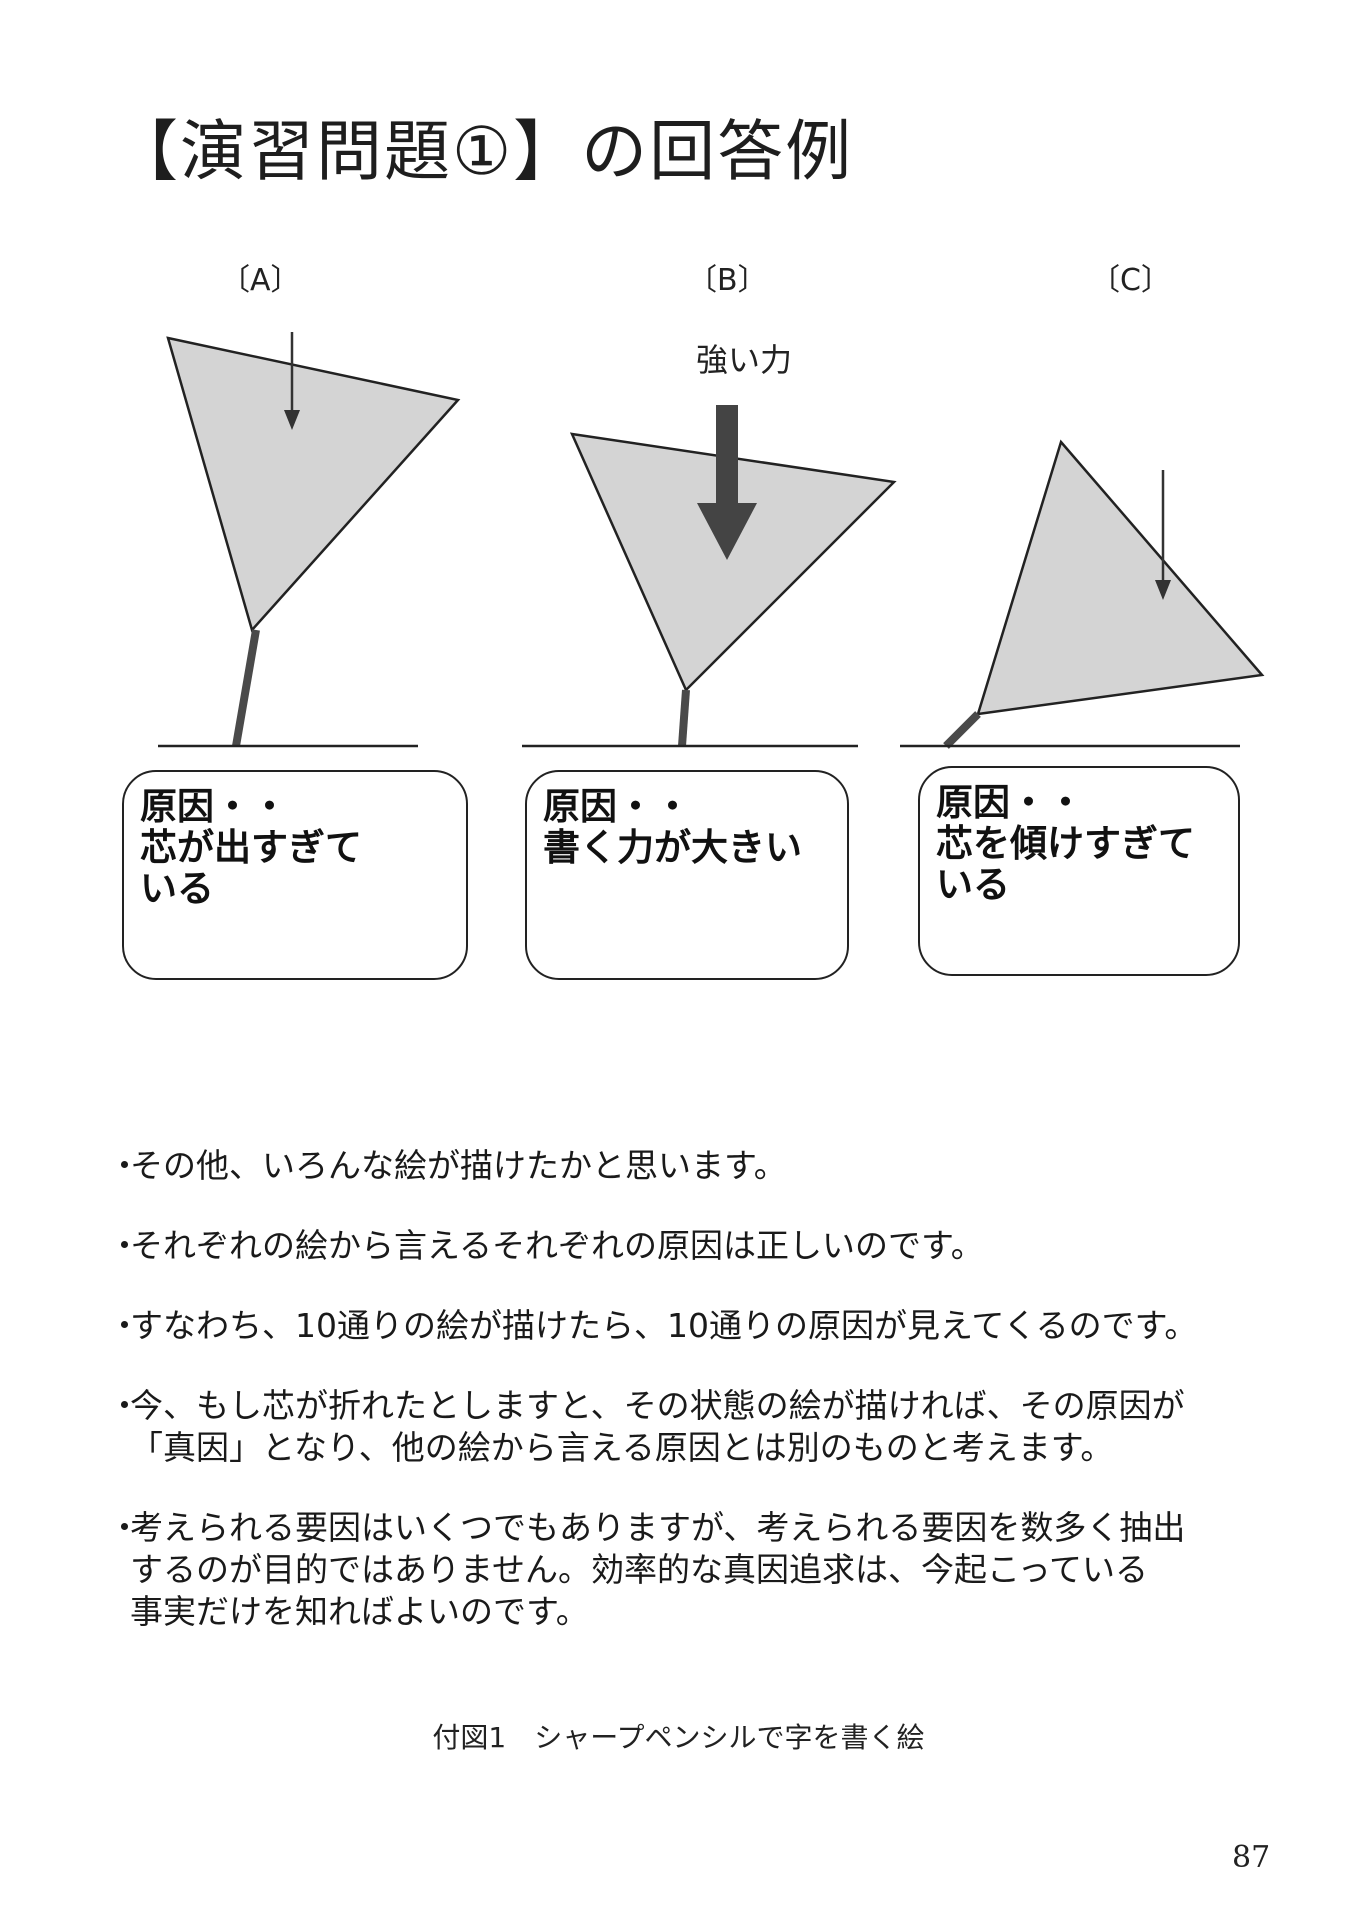 The width and height of the screenshot is (1357, 1920). What do you see at coordinates (684, 718) in the screenshot?
I see `pencil-lead-b` at bounding box center [684, 718].